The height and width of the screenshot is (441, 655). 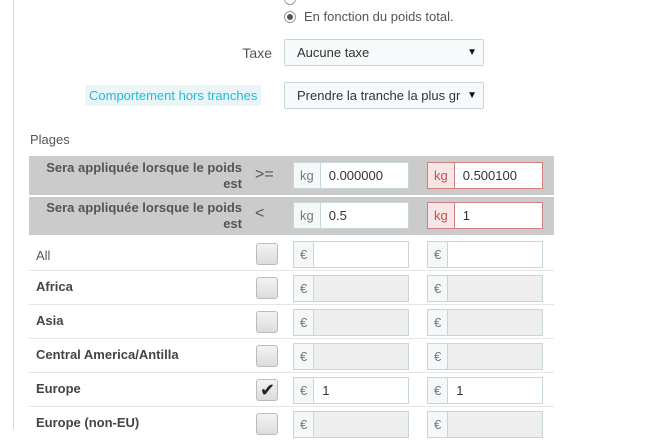 What do you see at coordinates (291, 322) in the screenshot?
I see `zone-row-asia: Asia € €` at bounding box center [291, 322].